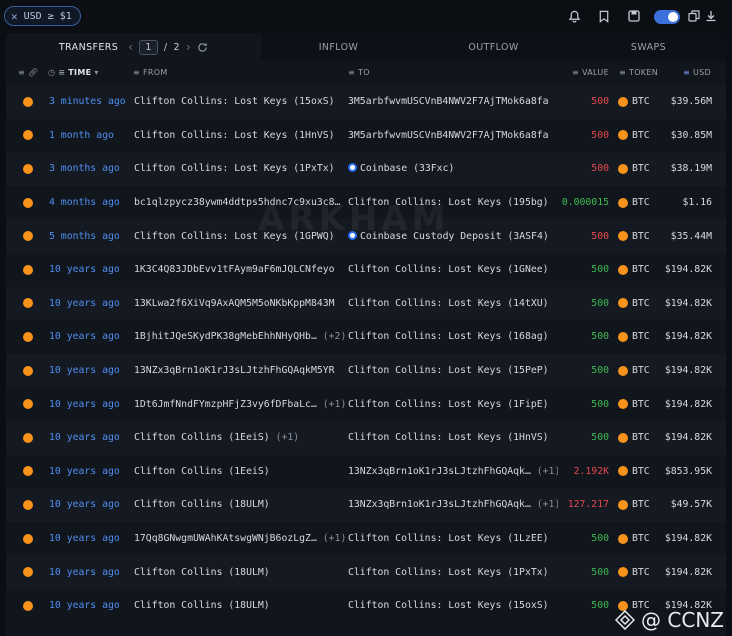 Image resolution: width=732 pixels, height=636 pixels. Describe the element at coordinates (234, 370) in the screenshot. I see `from-address: 13NZx3qBrn1oK1rJ3sLJtzhFhGQAqkM5YR` at that location.